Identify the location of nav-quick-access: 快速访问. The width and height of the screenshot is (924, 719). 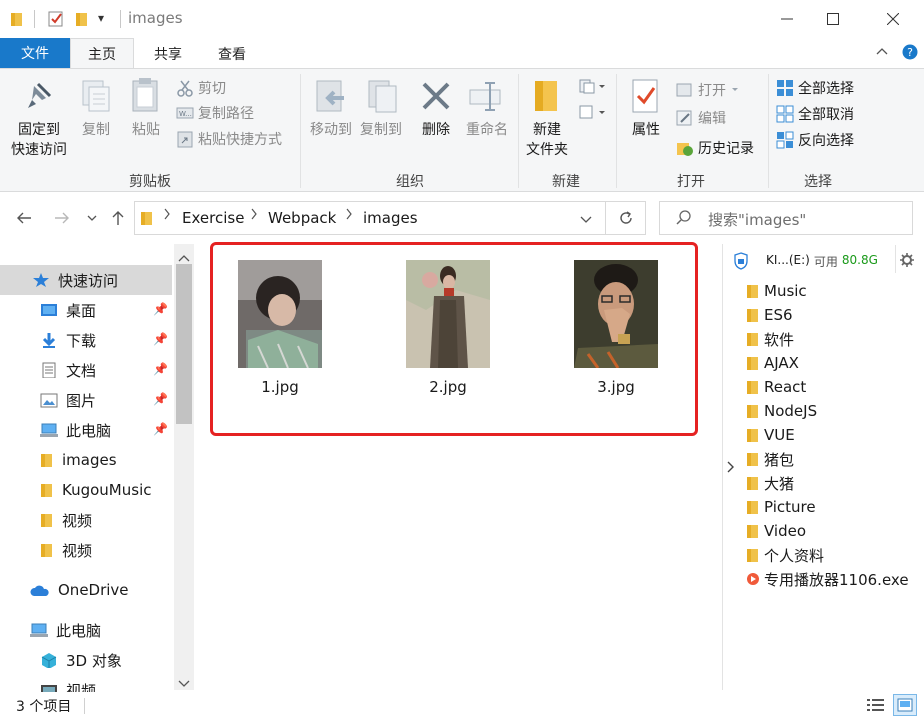
(86, 280).